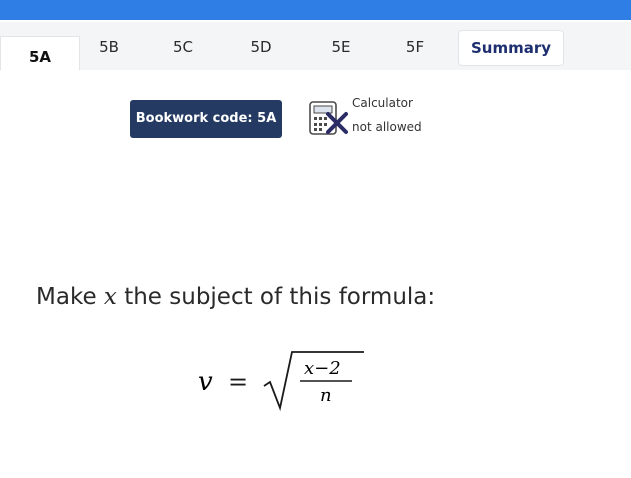 The width and height of the screenshot is (631, 478). What do you see at coordinates (382, 103) in the screenshot?
I see `calculator-label: Calculator` at bounding box center [382, 103].